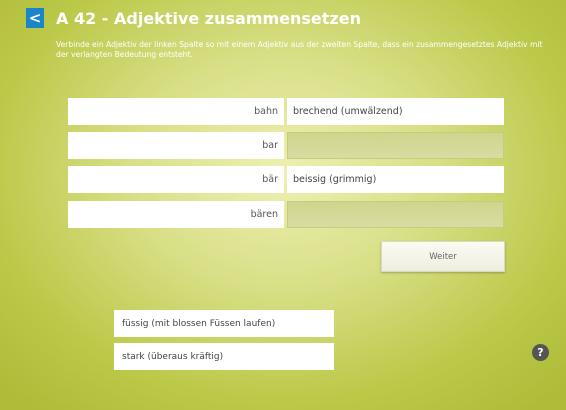 The height and width of the screenshot is (410, 566). What do you see at coordinates (176, 145) in the screenshot?
I see `left-adjective: bar` at bounding box center [176, 145].